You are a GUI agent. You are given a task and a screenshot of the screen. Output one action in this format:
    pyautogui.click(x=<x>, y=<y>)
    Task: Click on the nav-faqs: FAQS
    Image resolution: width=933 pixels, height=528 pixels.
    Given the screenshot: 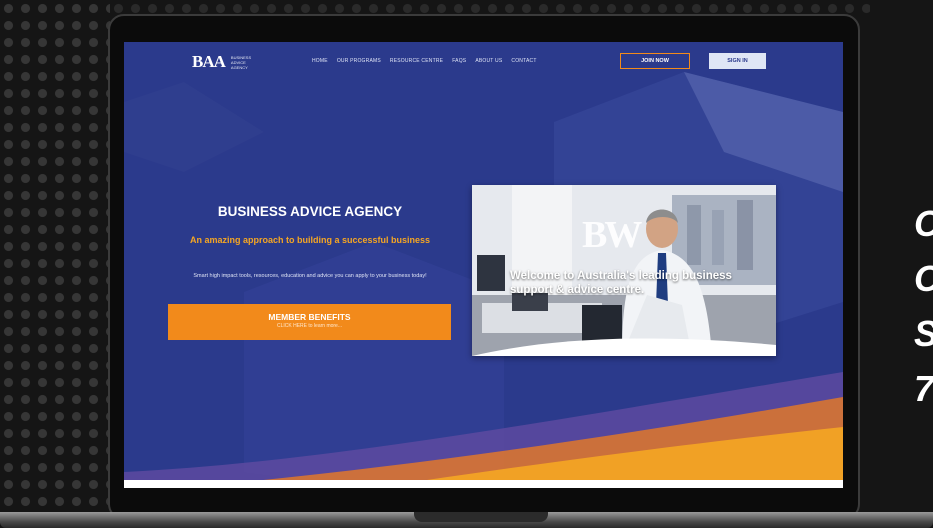 What is the action you would take?
    pyautogui.click(x=459, y=61)
    